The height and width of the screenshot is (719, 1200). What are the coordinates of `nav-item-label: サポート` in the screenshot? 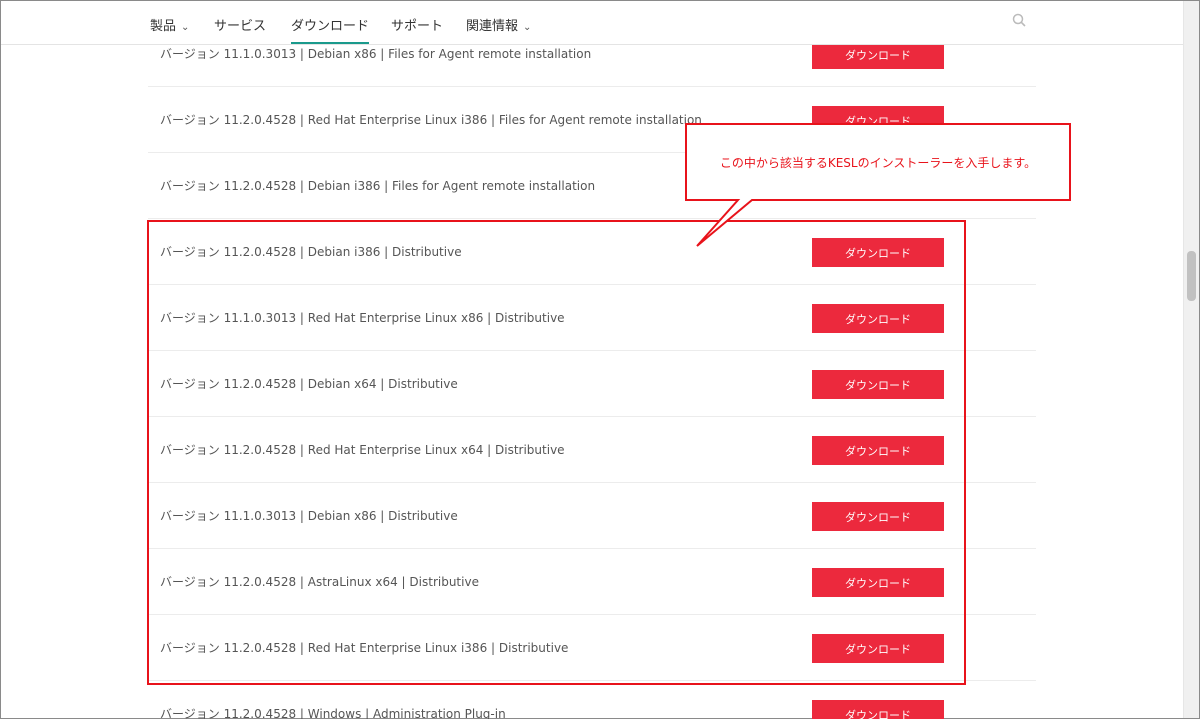 It's located at (417, 26).